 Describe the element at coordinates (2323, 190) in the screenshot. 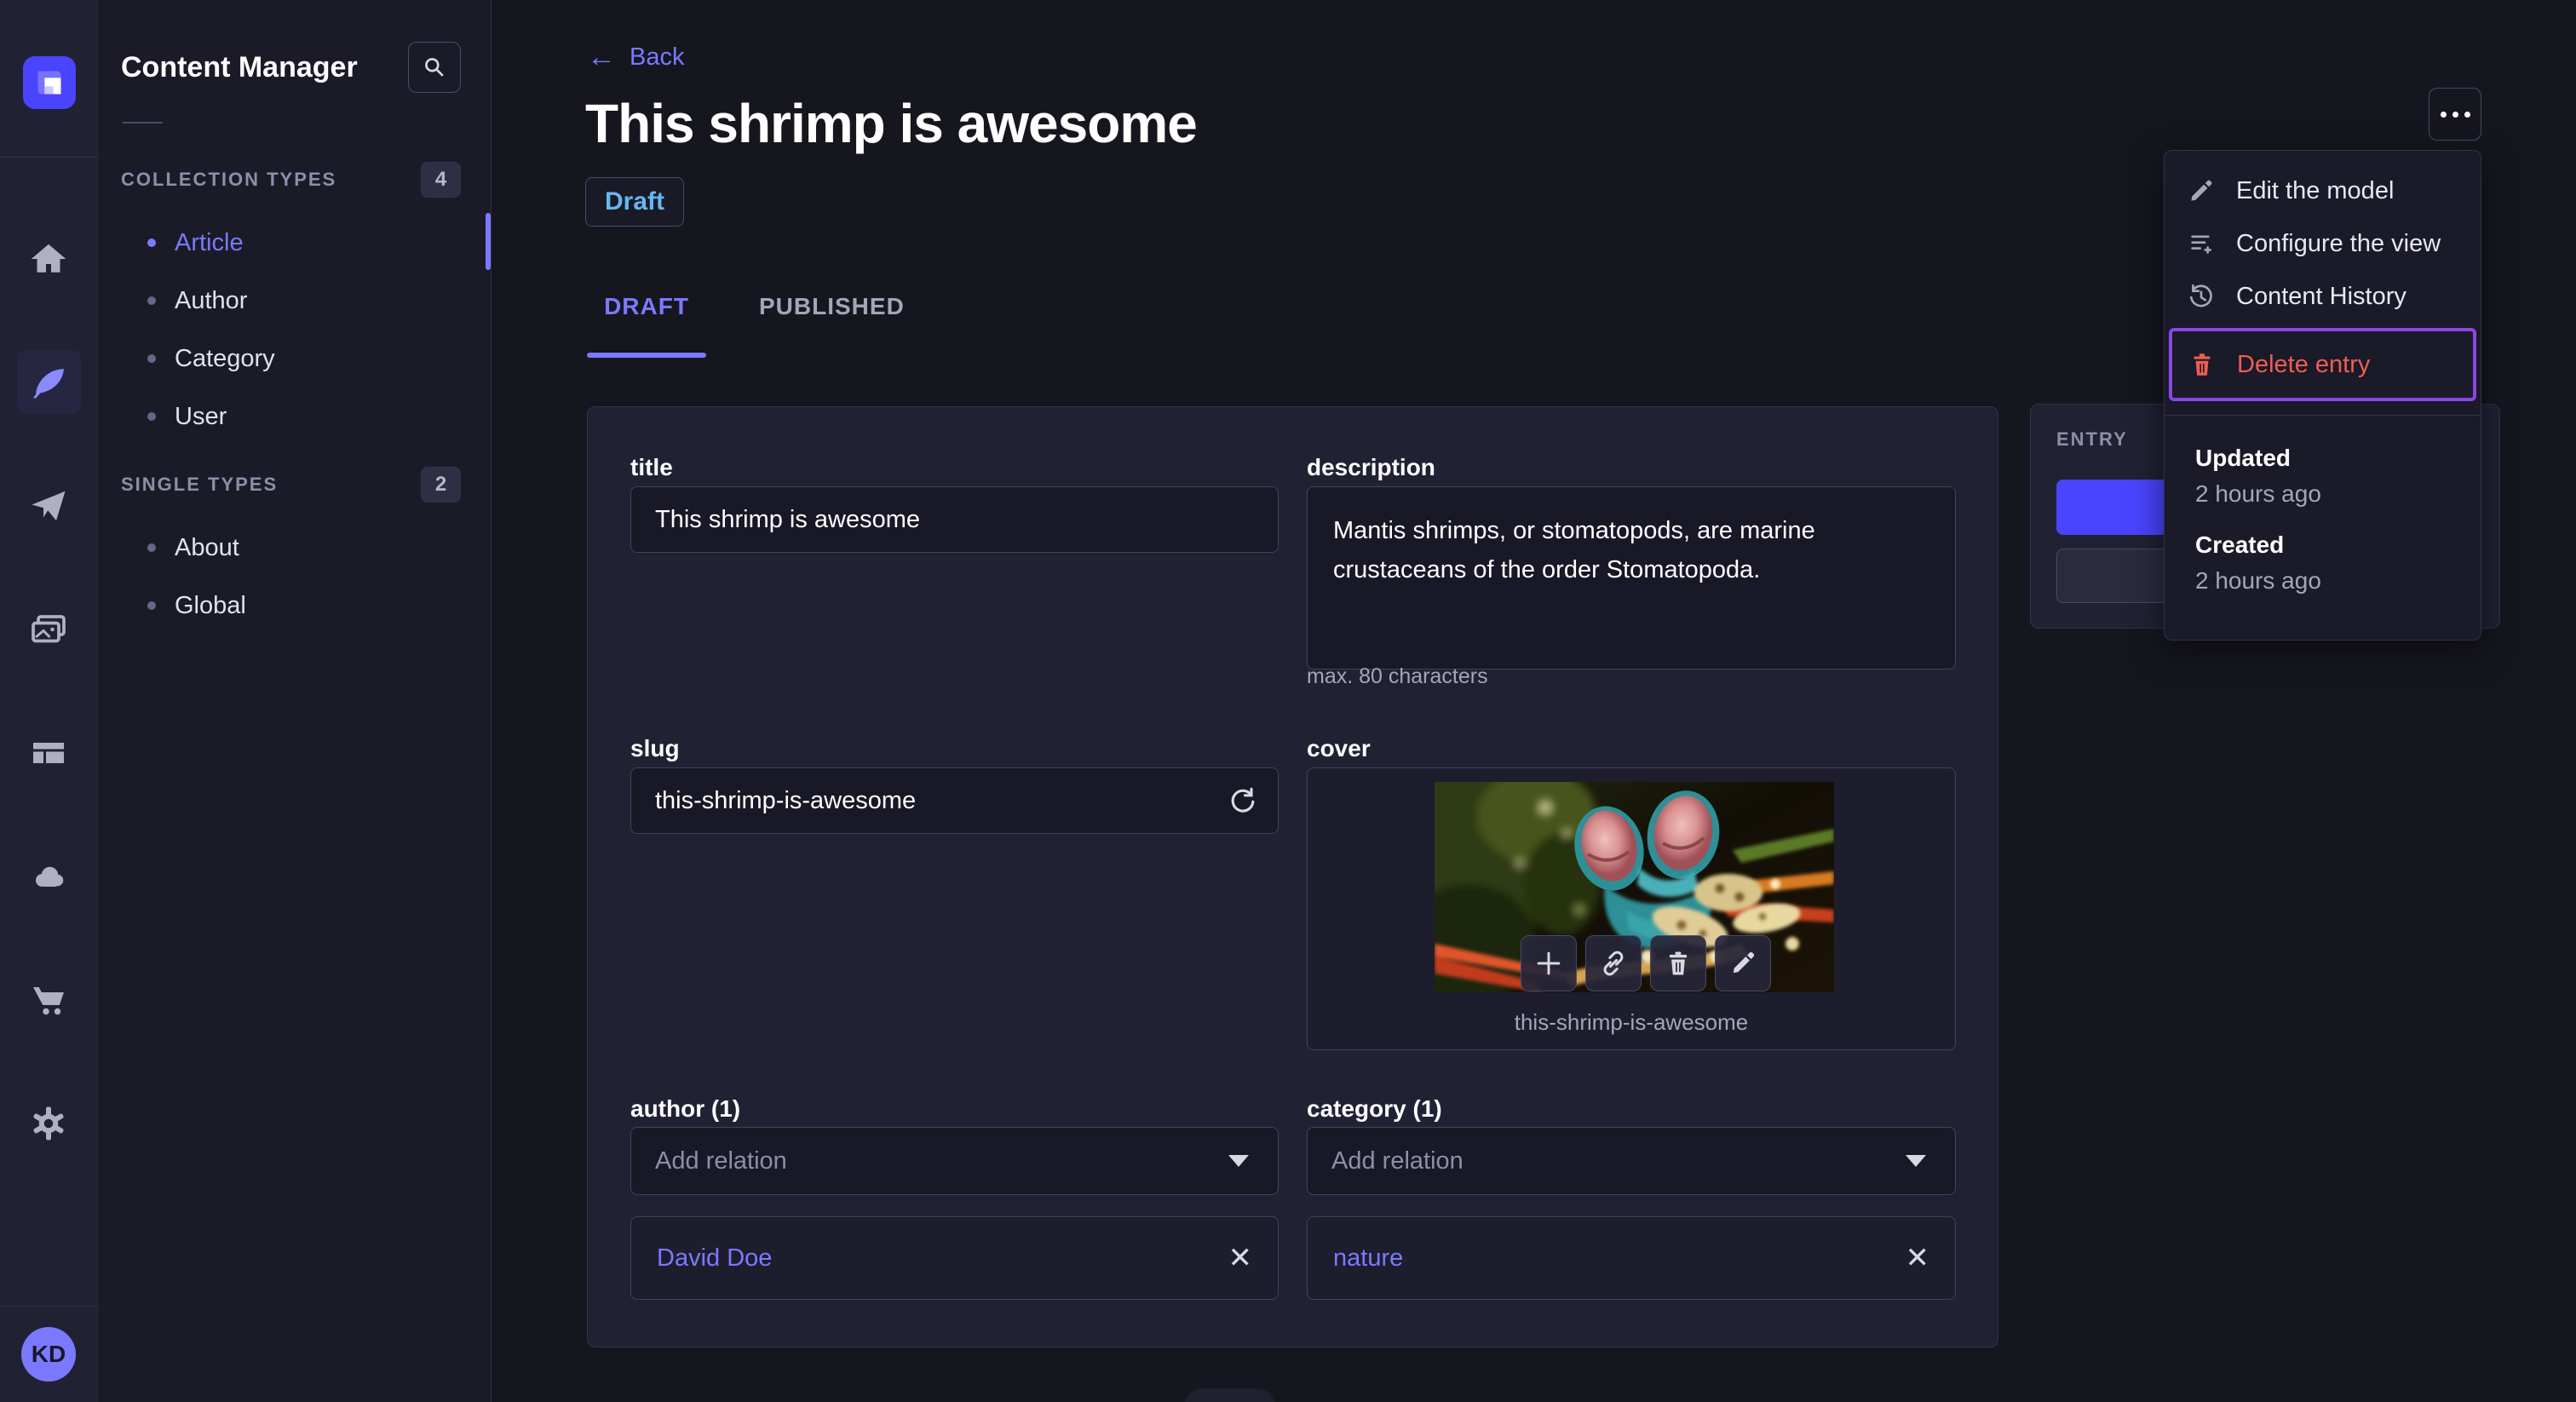

I see `menu-item-edit-model: Edit the model` at that location.